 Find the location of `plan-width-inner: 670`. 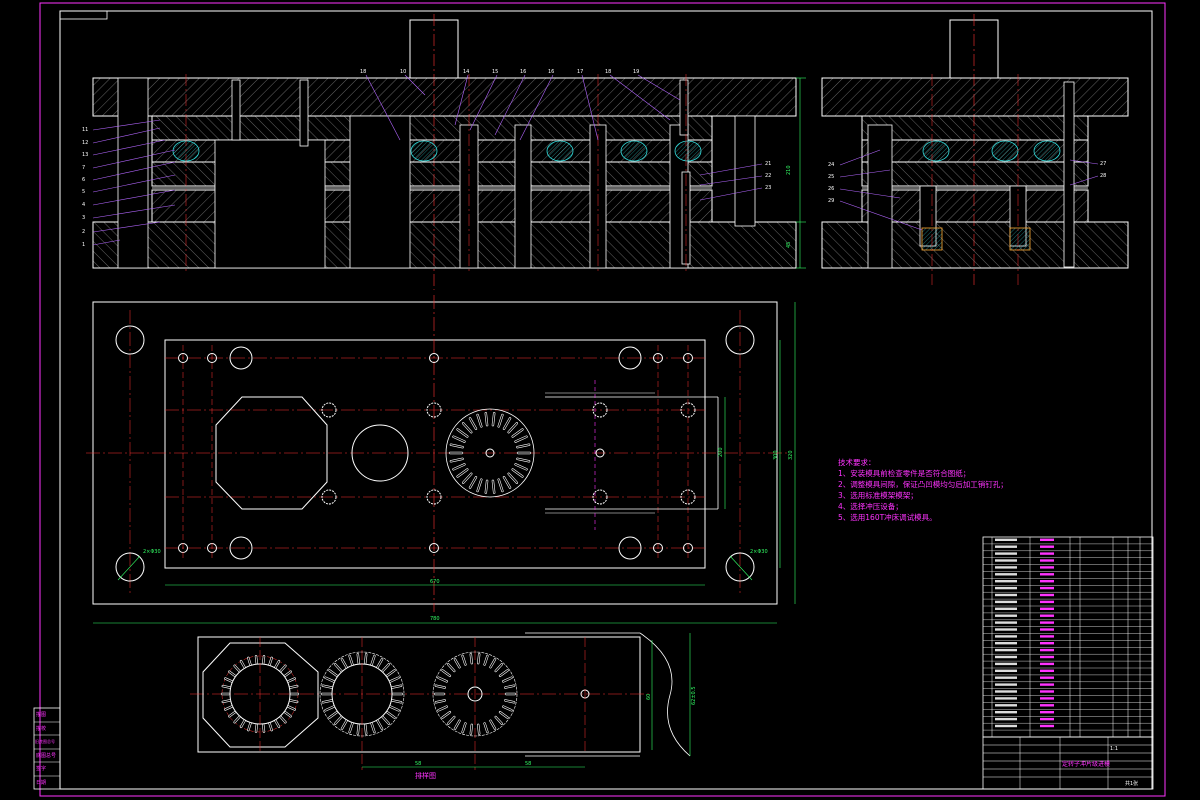

plan-width-inner: 670 is located at coordinates (435, 582).